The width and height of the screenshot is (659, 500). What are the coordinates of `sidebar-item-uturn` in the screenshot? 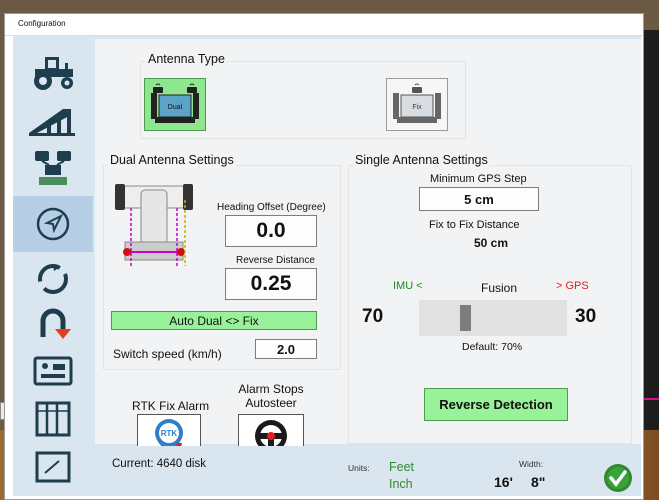 It's located at (53, 323).